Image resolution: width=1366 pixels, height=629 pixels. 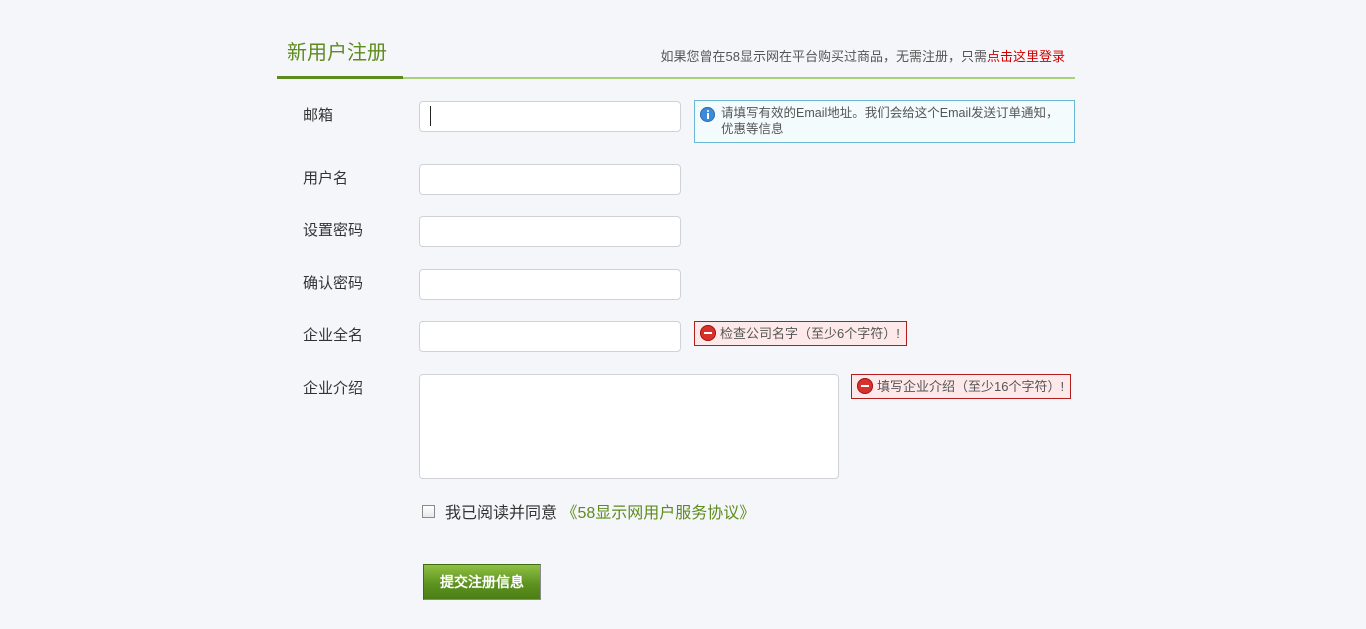 What do you see at coordinates (501, 513) in the screenshot?
I see `agreement-text: 我已阅读并同意` at bounding box center [501, 513].